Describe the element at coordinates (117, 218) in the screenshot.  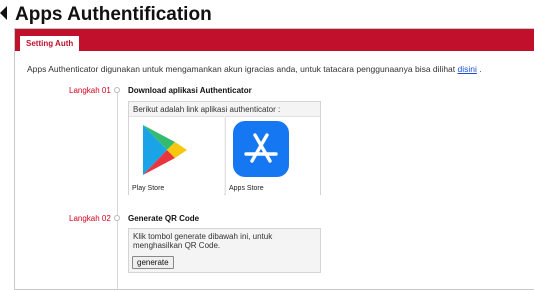
I see `step-2-dot` at that location.